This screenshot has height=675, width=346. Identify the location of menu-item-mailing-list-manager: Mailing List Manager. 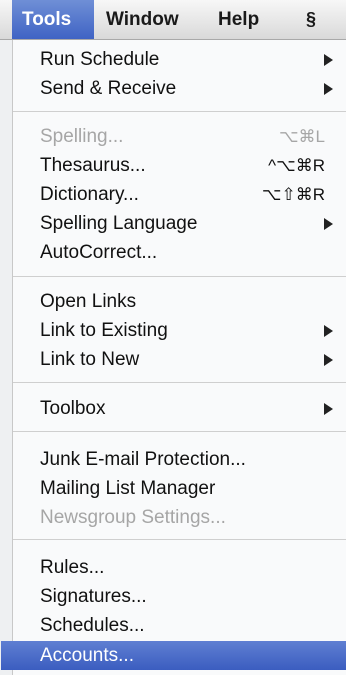
(179, 488).